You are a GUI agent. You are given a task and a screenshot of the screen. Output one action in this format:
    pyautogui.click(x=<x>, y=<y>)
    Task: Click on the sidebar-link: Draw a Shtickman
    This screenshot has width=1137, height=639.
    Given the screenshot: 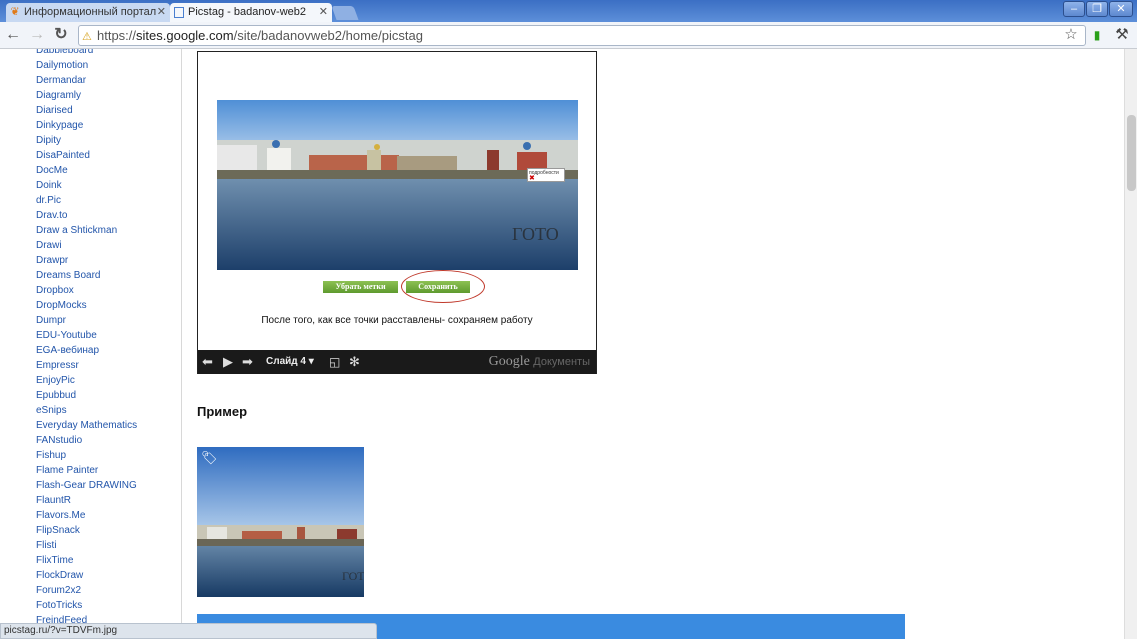 What is the action you would take?
    pyautogui.click(x=86, y=230)
    